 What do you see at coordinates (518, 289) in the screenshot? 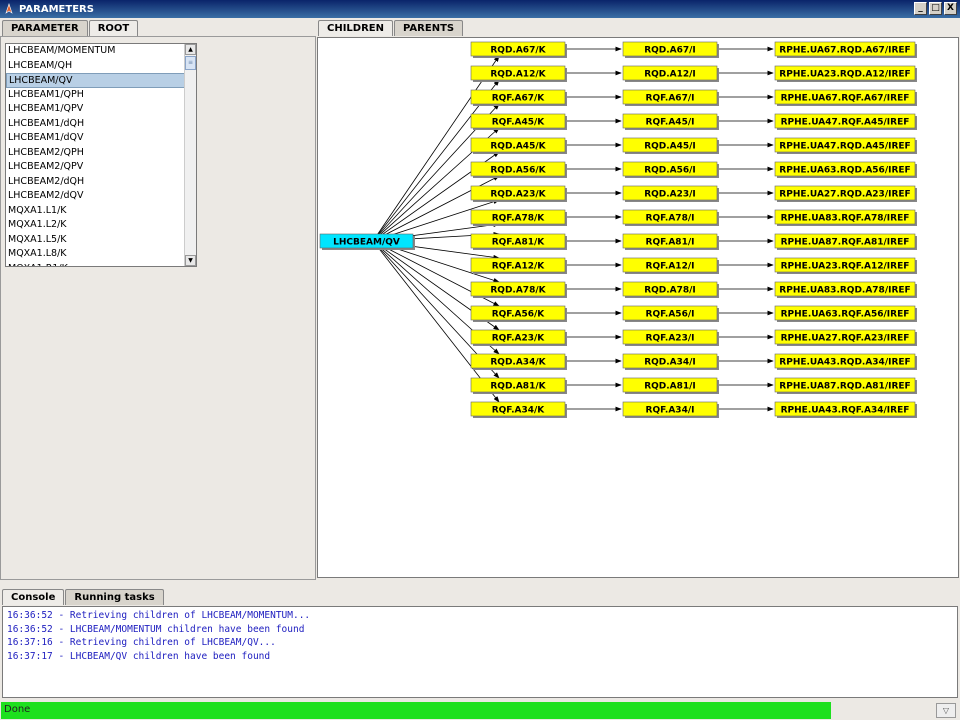
I see `graph-k-node: RQD.A78/K` at bounding box center [518, 289].